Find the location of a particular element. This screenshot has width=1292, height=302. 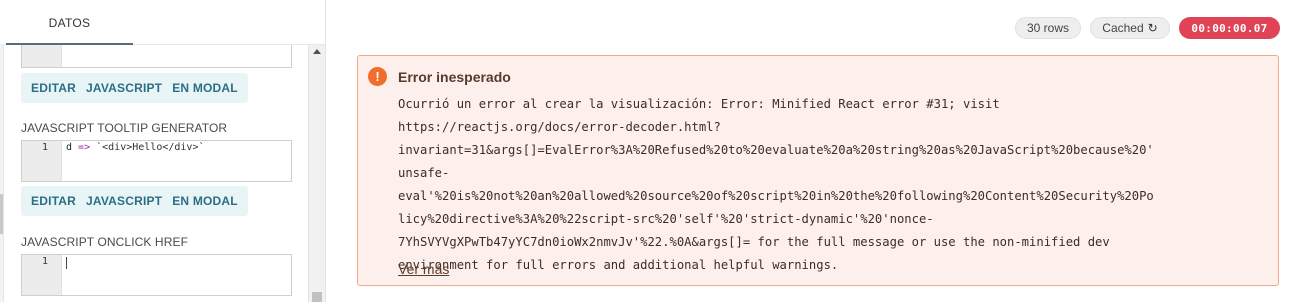

onclick-href-label: JAVASCRIPT ONCLICK HREF is located at coordinates (104, 242).